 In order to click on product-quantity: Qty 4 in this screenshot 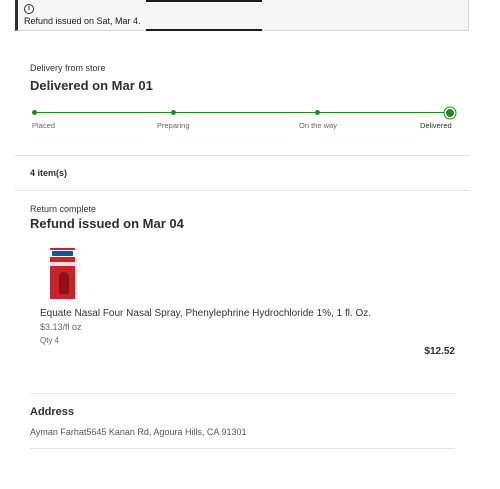, I will do `click(50, 340)`.